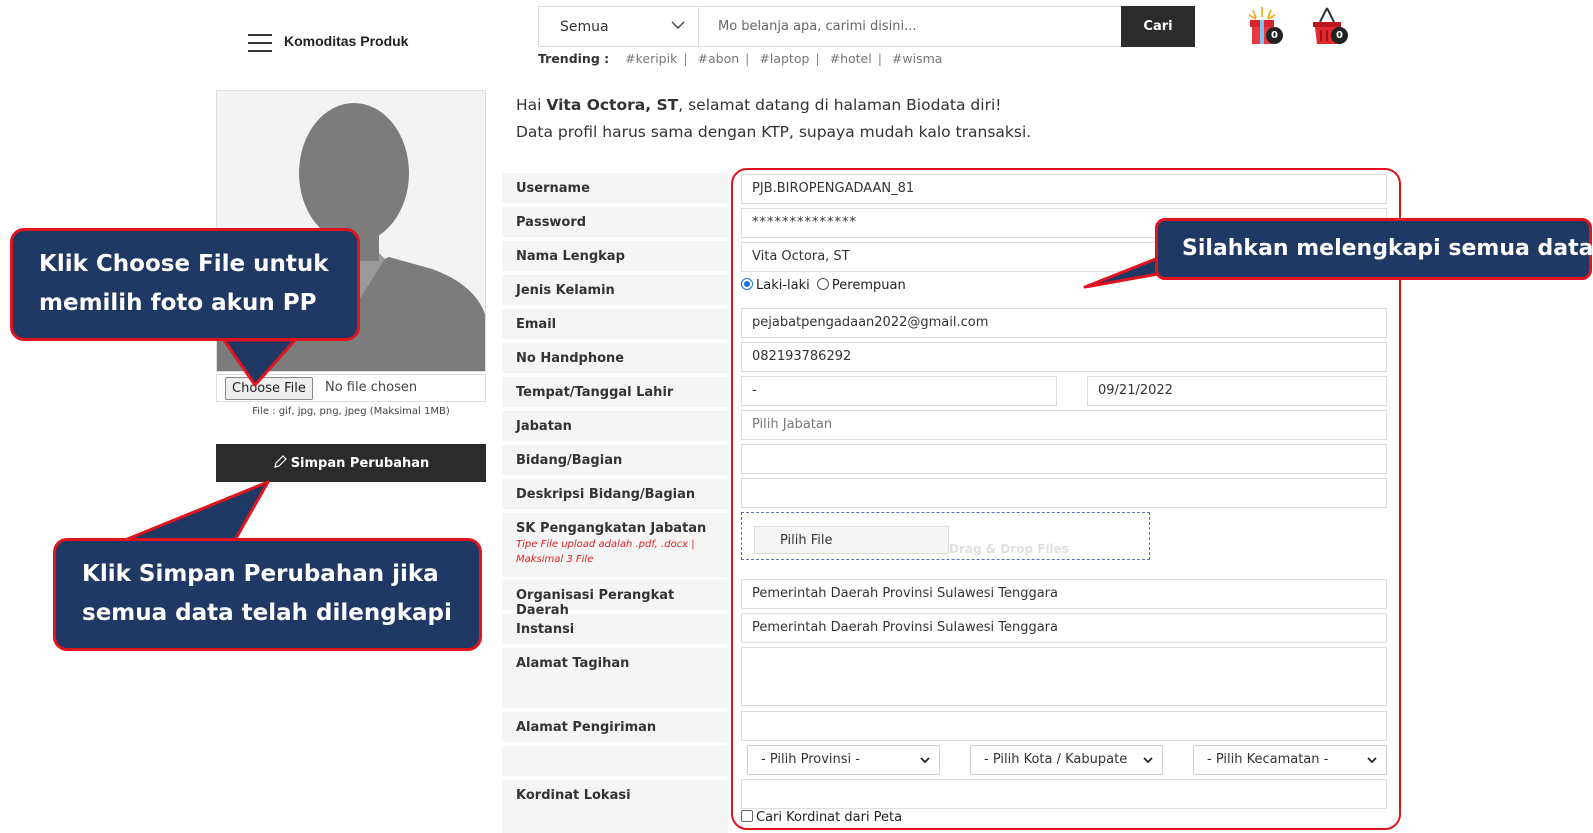 The width and height of the screenshot is (1593, 833). What do you see at coordinates (184, 264) in the screenshot?
I see `callout-line: Klik Choose File untuk` at bounding box center [184, 264].